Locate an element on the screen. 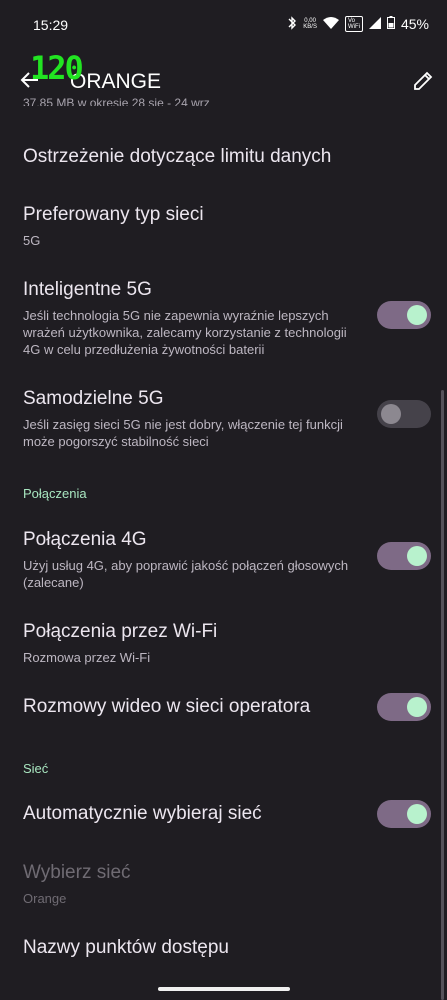  status-icons: 0,00 KB/S Vo WiFi 45% is located at coordinates (358, 24).